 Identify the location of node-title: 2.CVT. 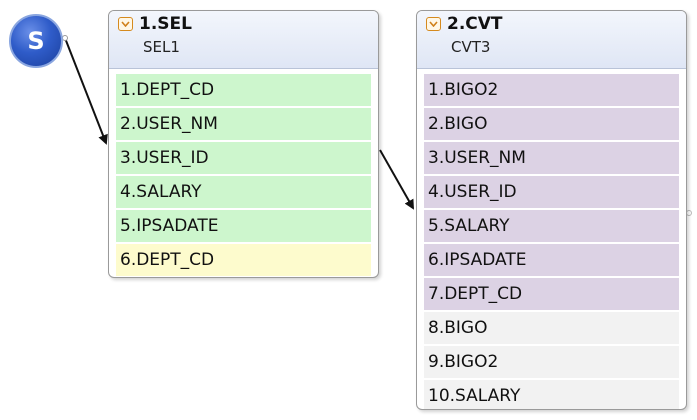
(475, 24).